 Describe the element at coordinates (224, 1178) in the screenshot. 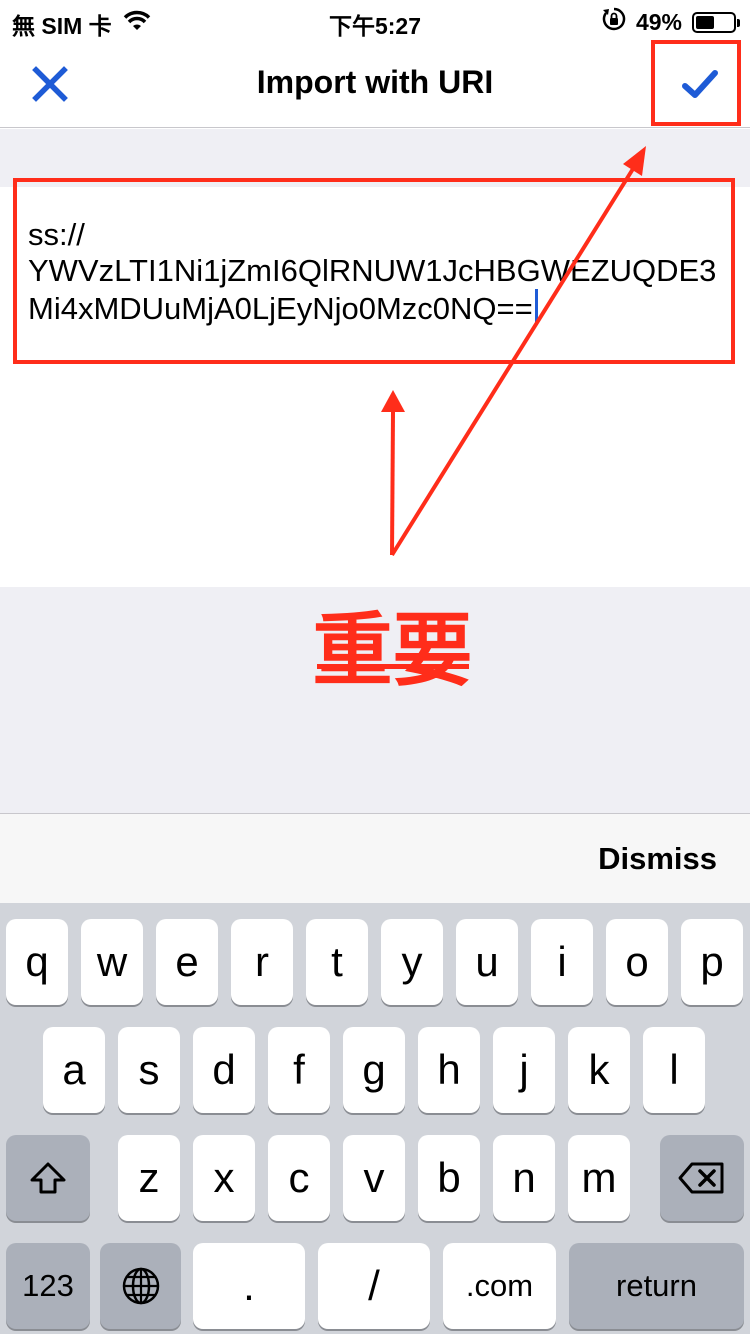

I see `key-x: x` at that location.